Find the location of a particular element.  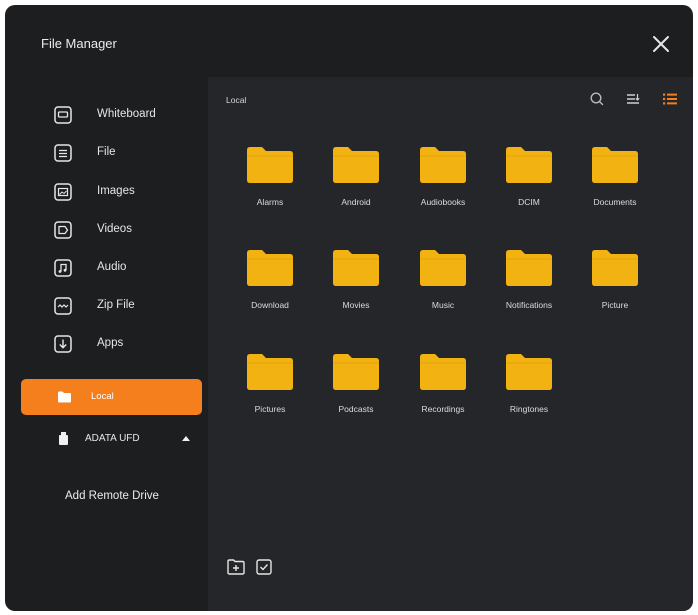

folder-item: Notifications is located at coordinates (529, 287).